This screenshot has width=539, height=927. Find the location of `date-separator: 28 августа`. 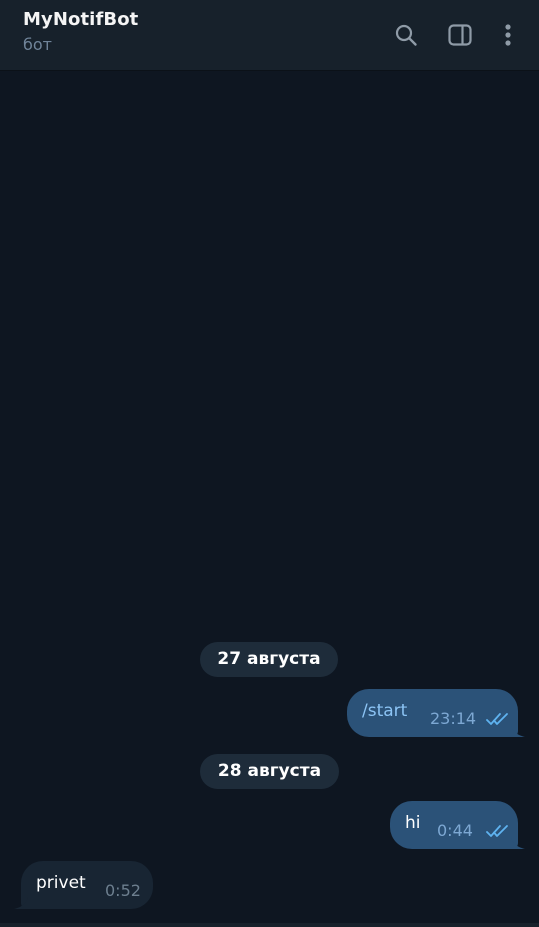

date-separator: 28 августа is located at coordinates (269, 771).